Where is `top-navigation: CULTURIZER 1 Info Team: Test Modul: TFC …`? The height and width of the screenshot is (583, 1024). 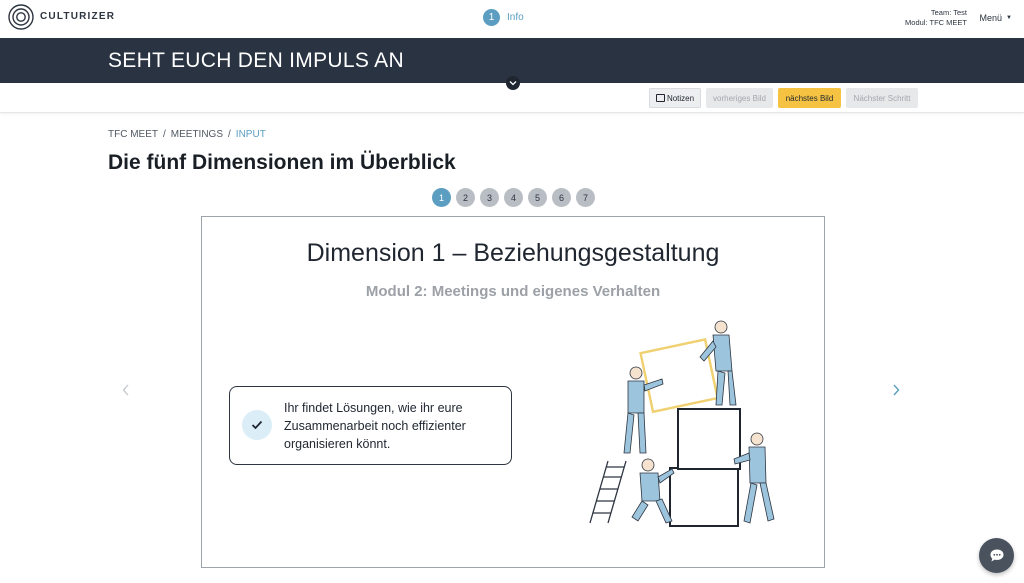 top-navigation: CULTURIZER 1 Info Team: Test Modul: TFC … is located at coordinates (512, 19).